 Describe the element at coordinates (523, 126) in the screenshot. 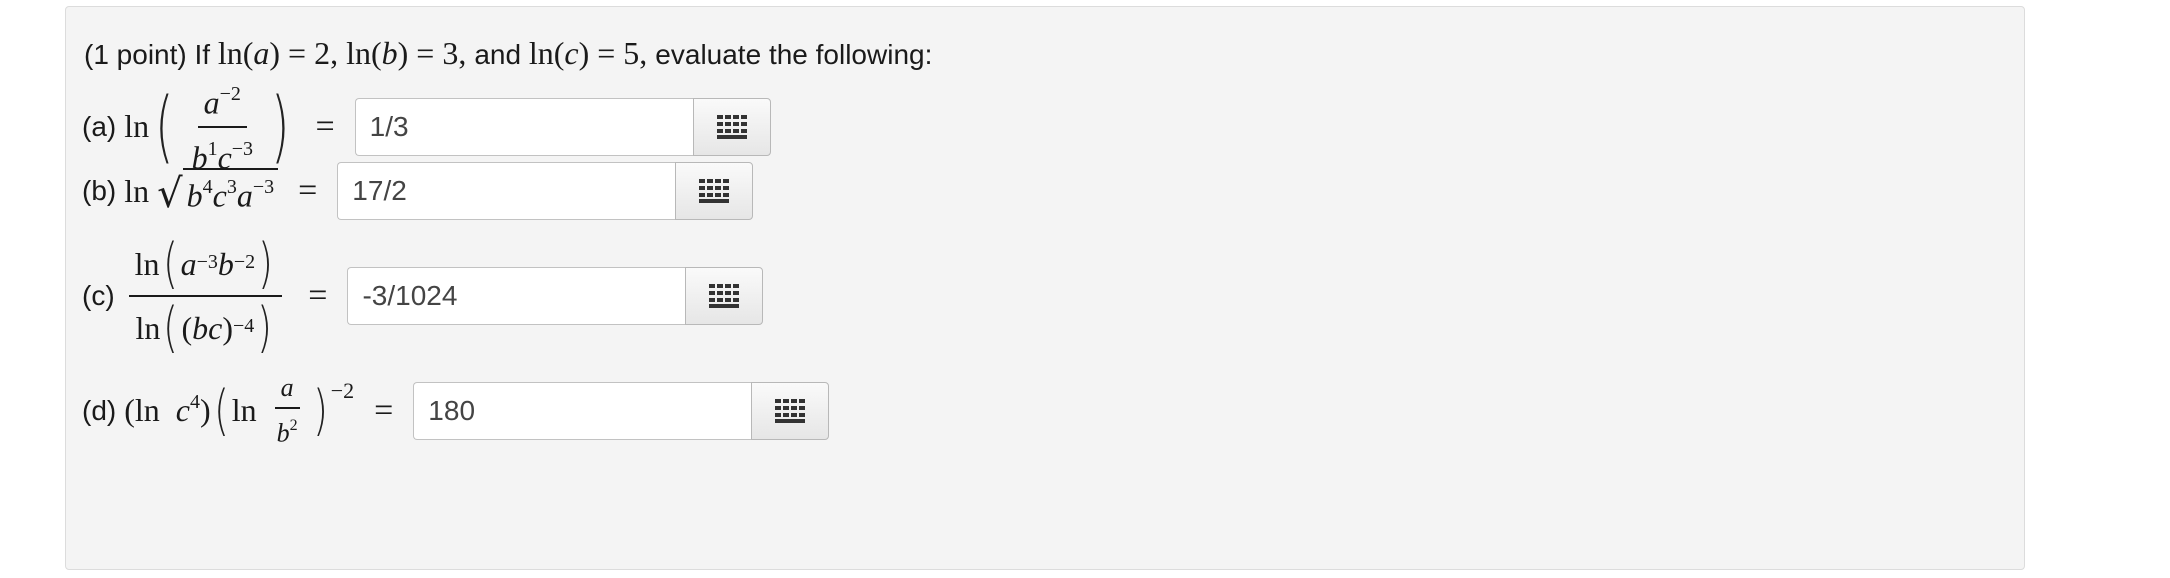

I see `part-a-answer-input: 1/3` at that location.